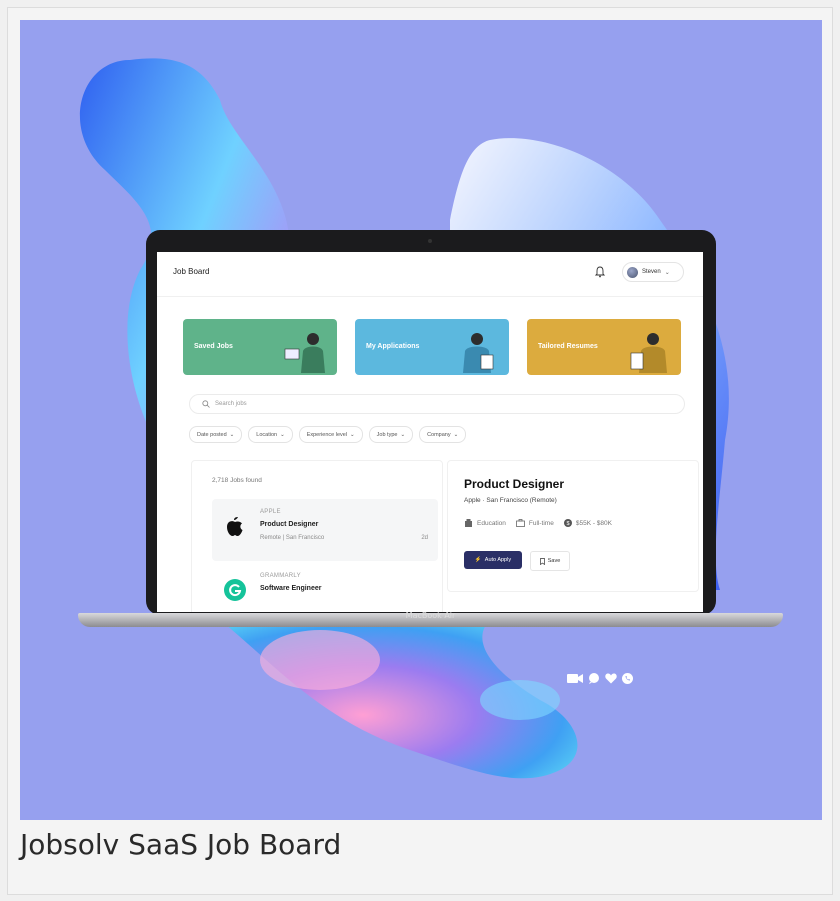 The width and height of the screenshot is (840, 901). What do you see at coordinates (600, 678) in the screenshot?
I see `social-icons` at bounding box center [600, 678].